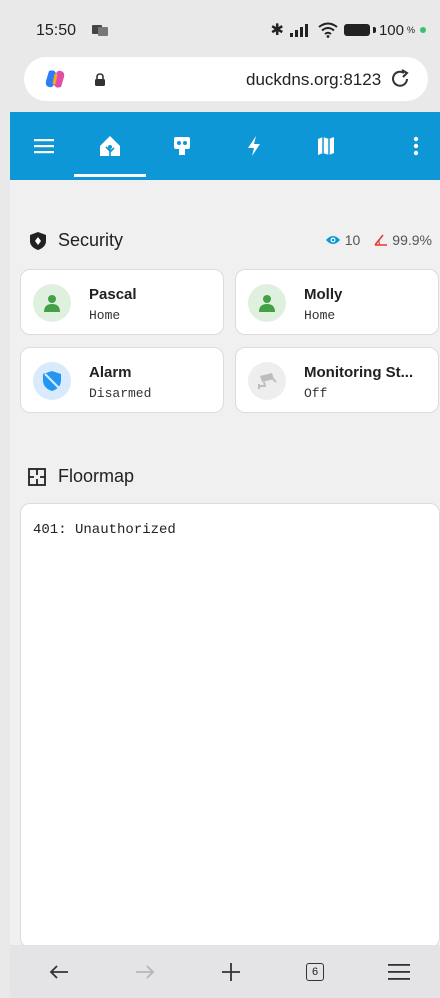 The width and height of the screenshot is (440, 998). Describe the element at coordinates (182, 146) in the screenshot. I see `robot-icon` at that location.